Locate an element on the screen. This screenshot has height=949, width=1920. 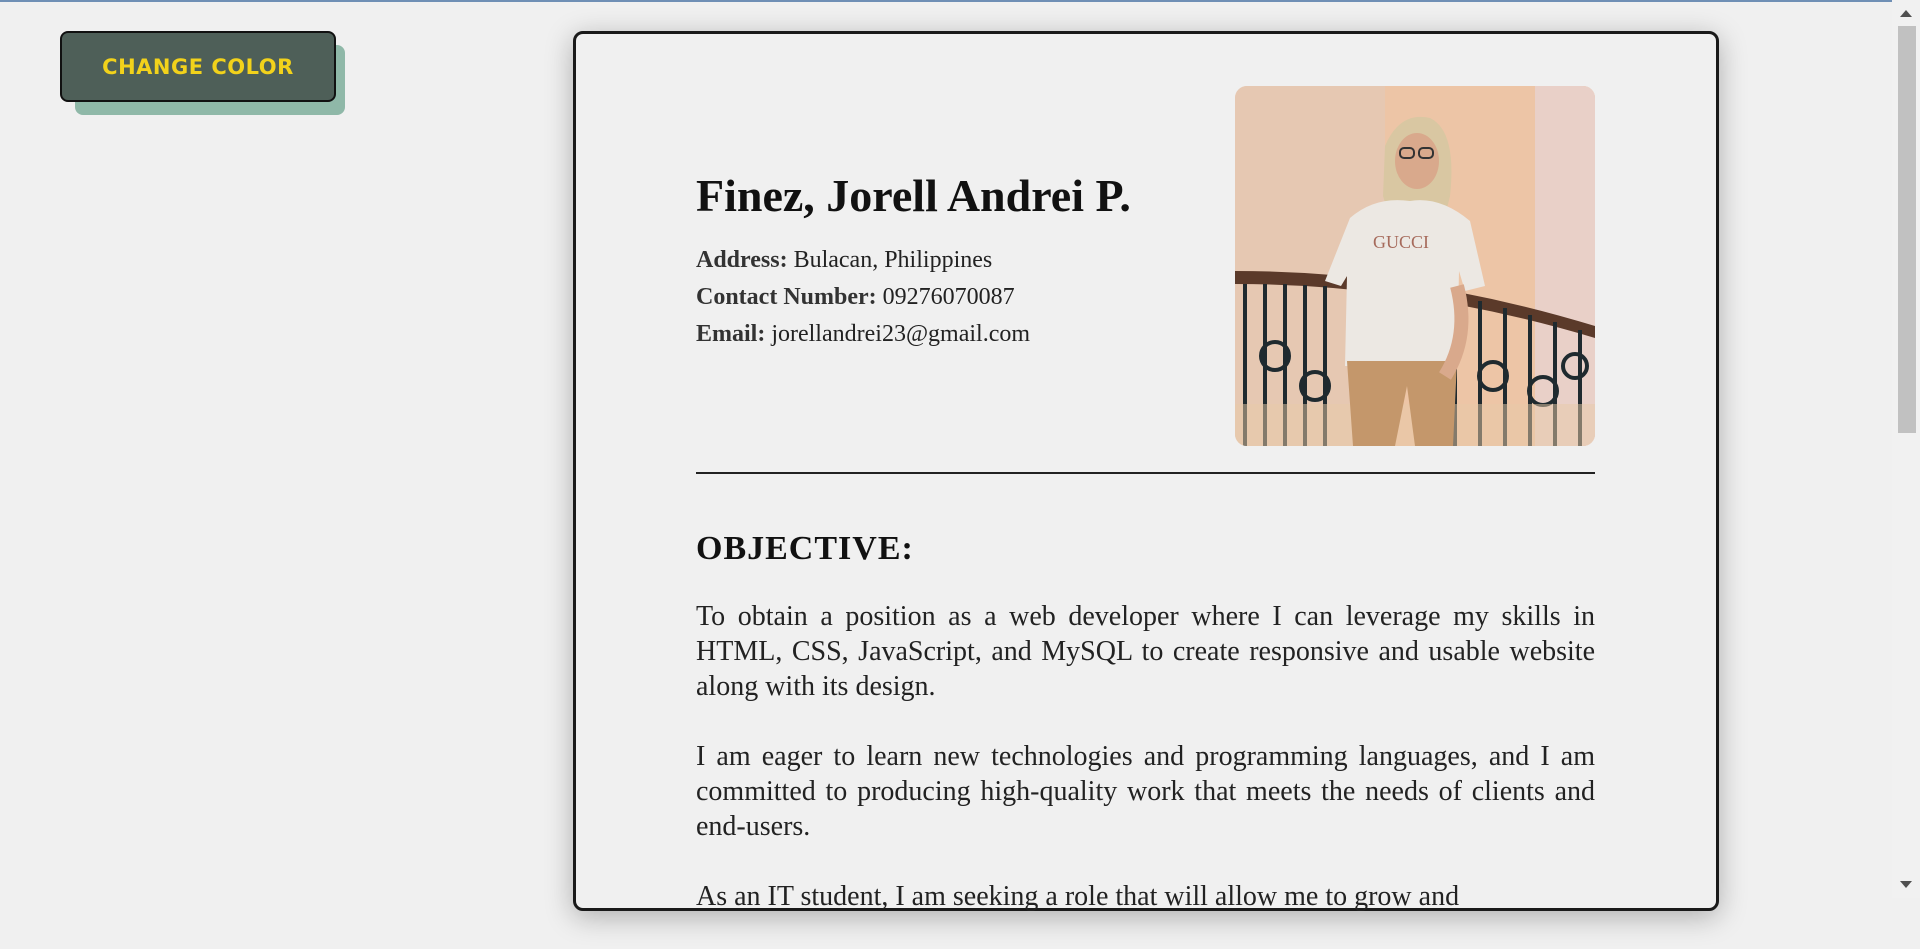
email-label: Email: is located at coordinates (731, 334).